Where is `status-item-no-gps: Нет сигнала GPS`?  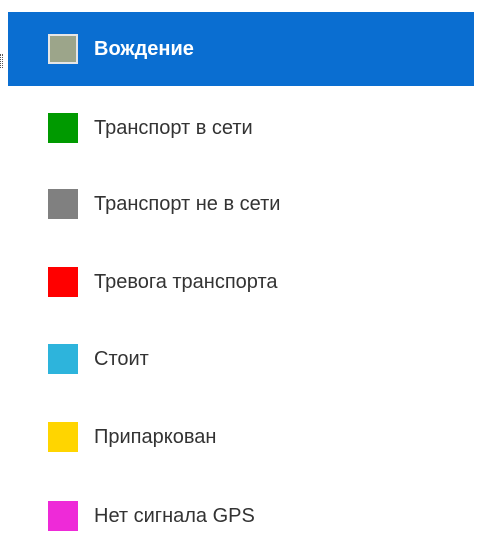
status-item-no-gps: Нет сигнала GPS is located at coordinates (241, 511).